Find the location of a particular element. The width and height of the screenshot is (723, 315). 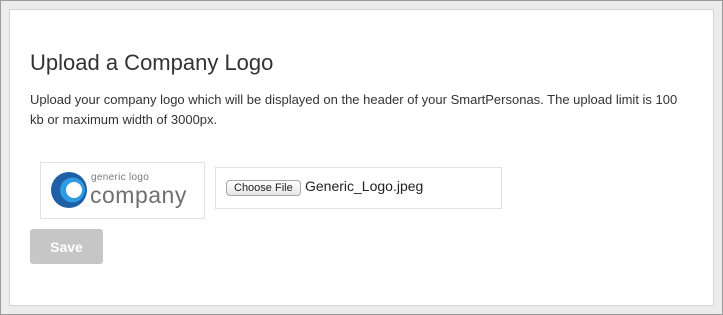

logo-preview: generic logo company is located at coordinates (122, 190).